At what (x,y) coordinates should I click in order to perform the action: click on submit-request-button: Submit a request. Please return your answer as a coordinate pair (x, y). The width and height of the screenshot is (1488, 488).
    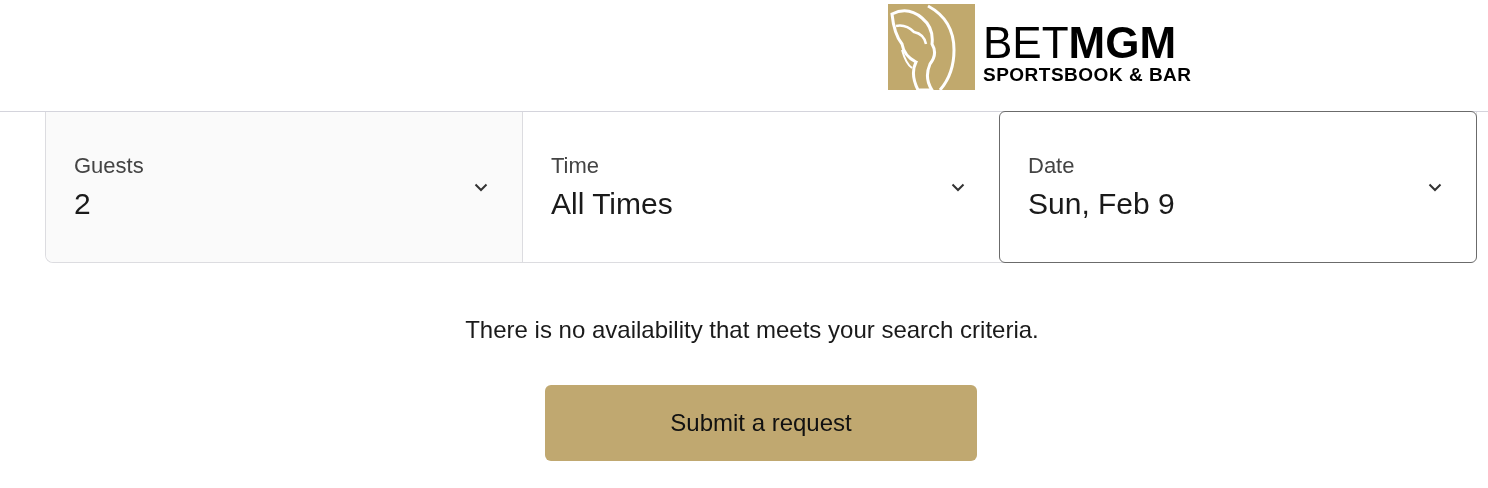
    Looking at the image, I should click on (761, 423).